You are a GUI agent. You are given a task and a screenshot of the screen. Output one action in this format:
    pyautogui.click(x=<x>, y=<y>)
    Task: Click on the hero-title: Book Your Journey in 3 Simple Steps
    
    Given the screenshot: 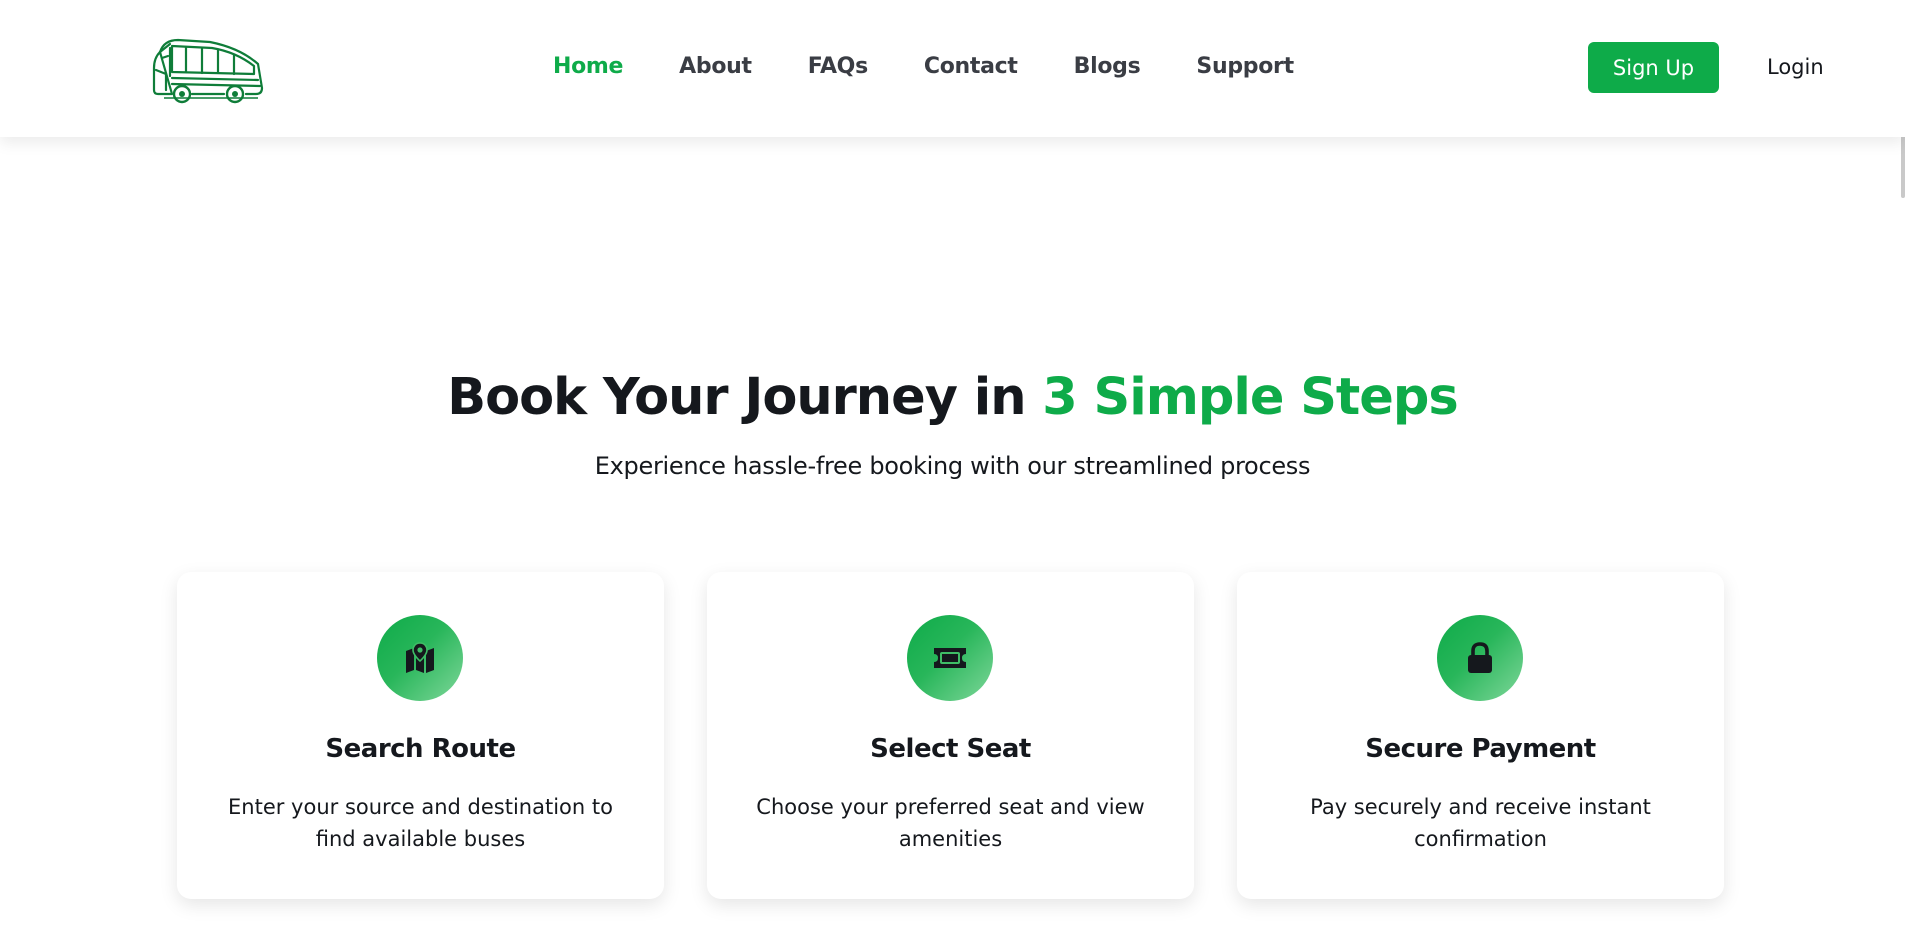 What is the action you would take?
    pyautogui.click(x=952, y=398)
    